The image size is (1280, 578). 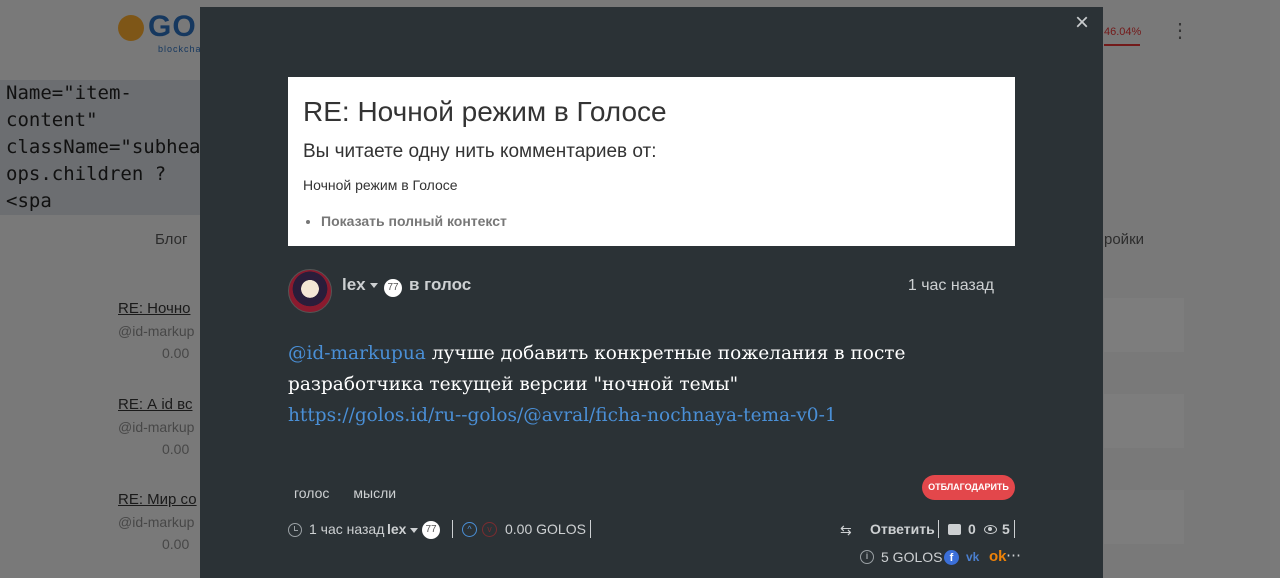 What do you see at coordinates (954, 529) in the screenshot?
I see `comment-icon` at bounding box center [954, 529].